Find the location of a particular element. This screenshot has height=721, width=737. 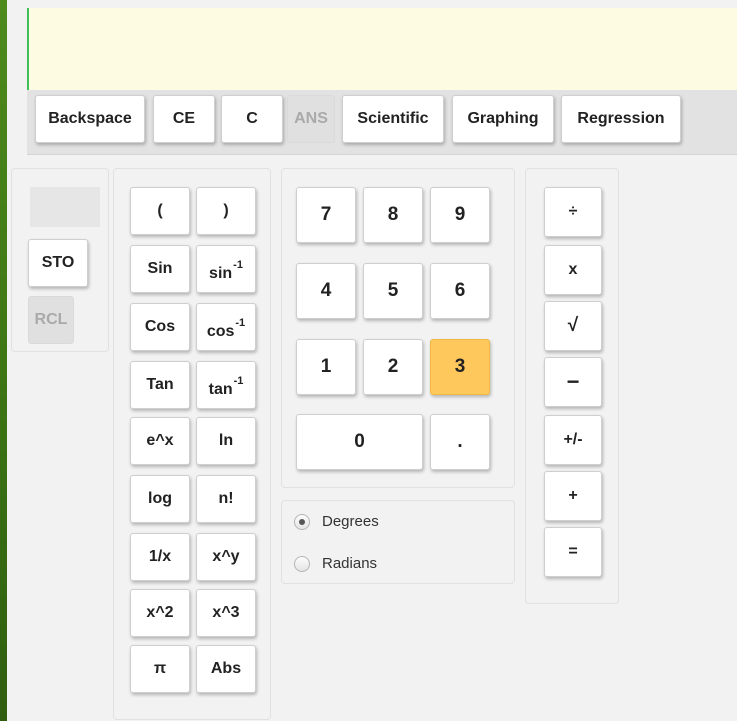

exp-button: e^x is located at coordinates (160, 441).